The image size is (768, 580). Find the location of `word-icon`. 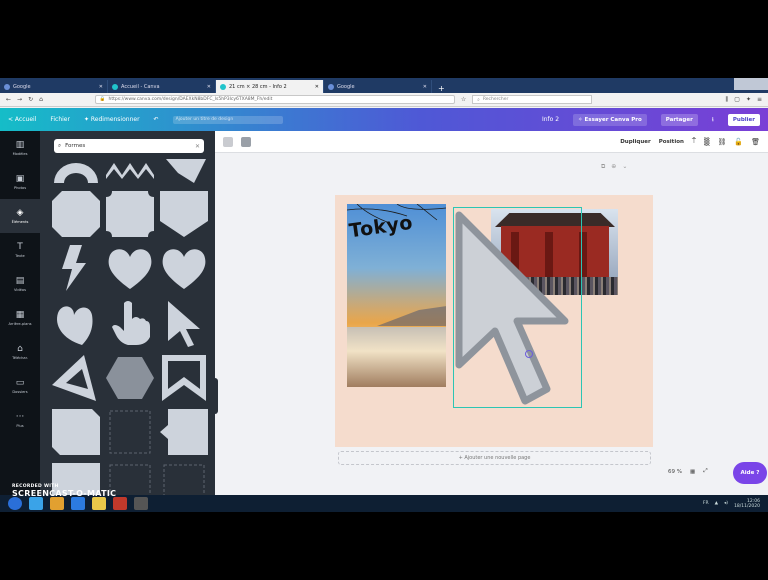

word-icon is located at coordinates (78, 503).